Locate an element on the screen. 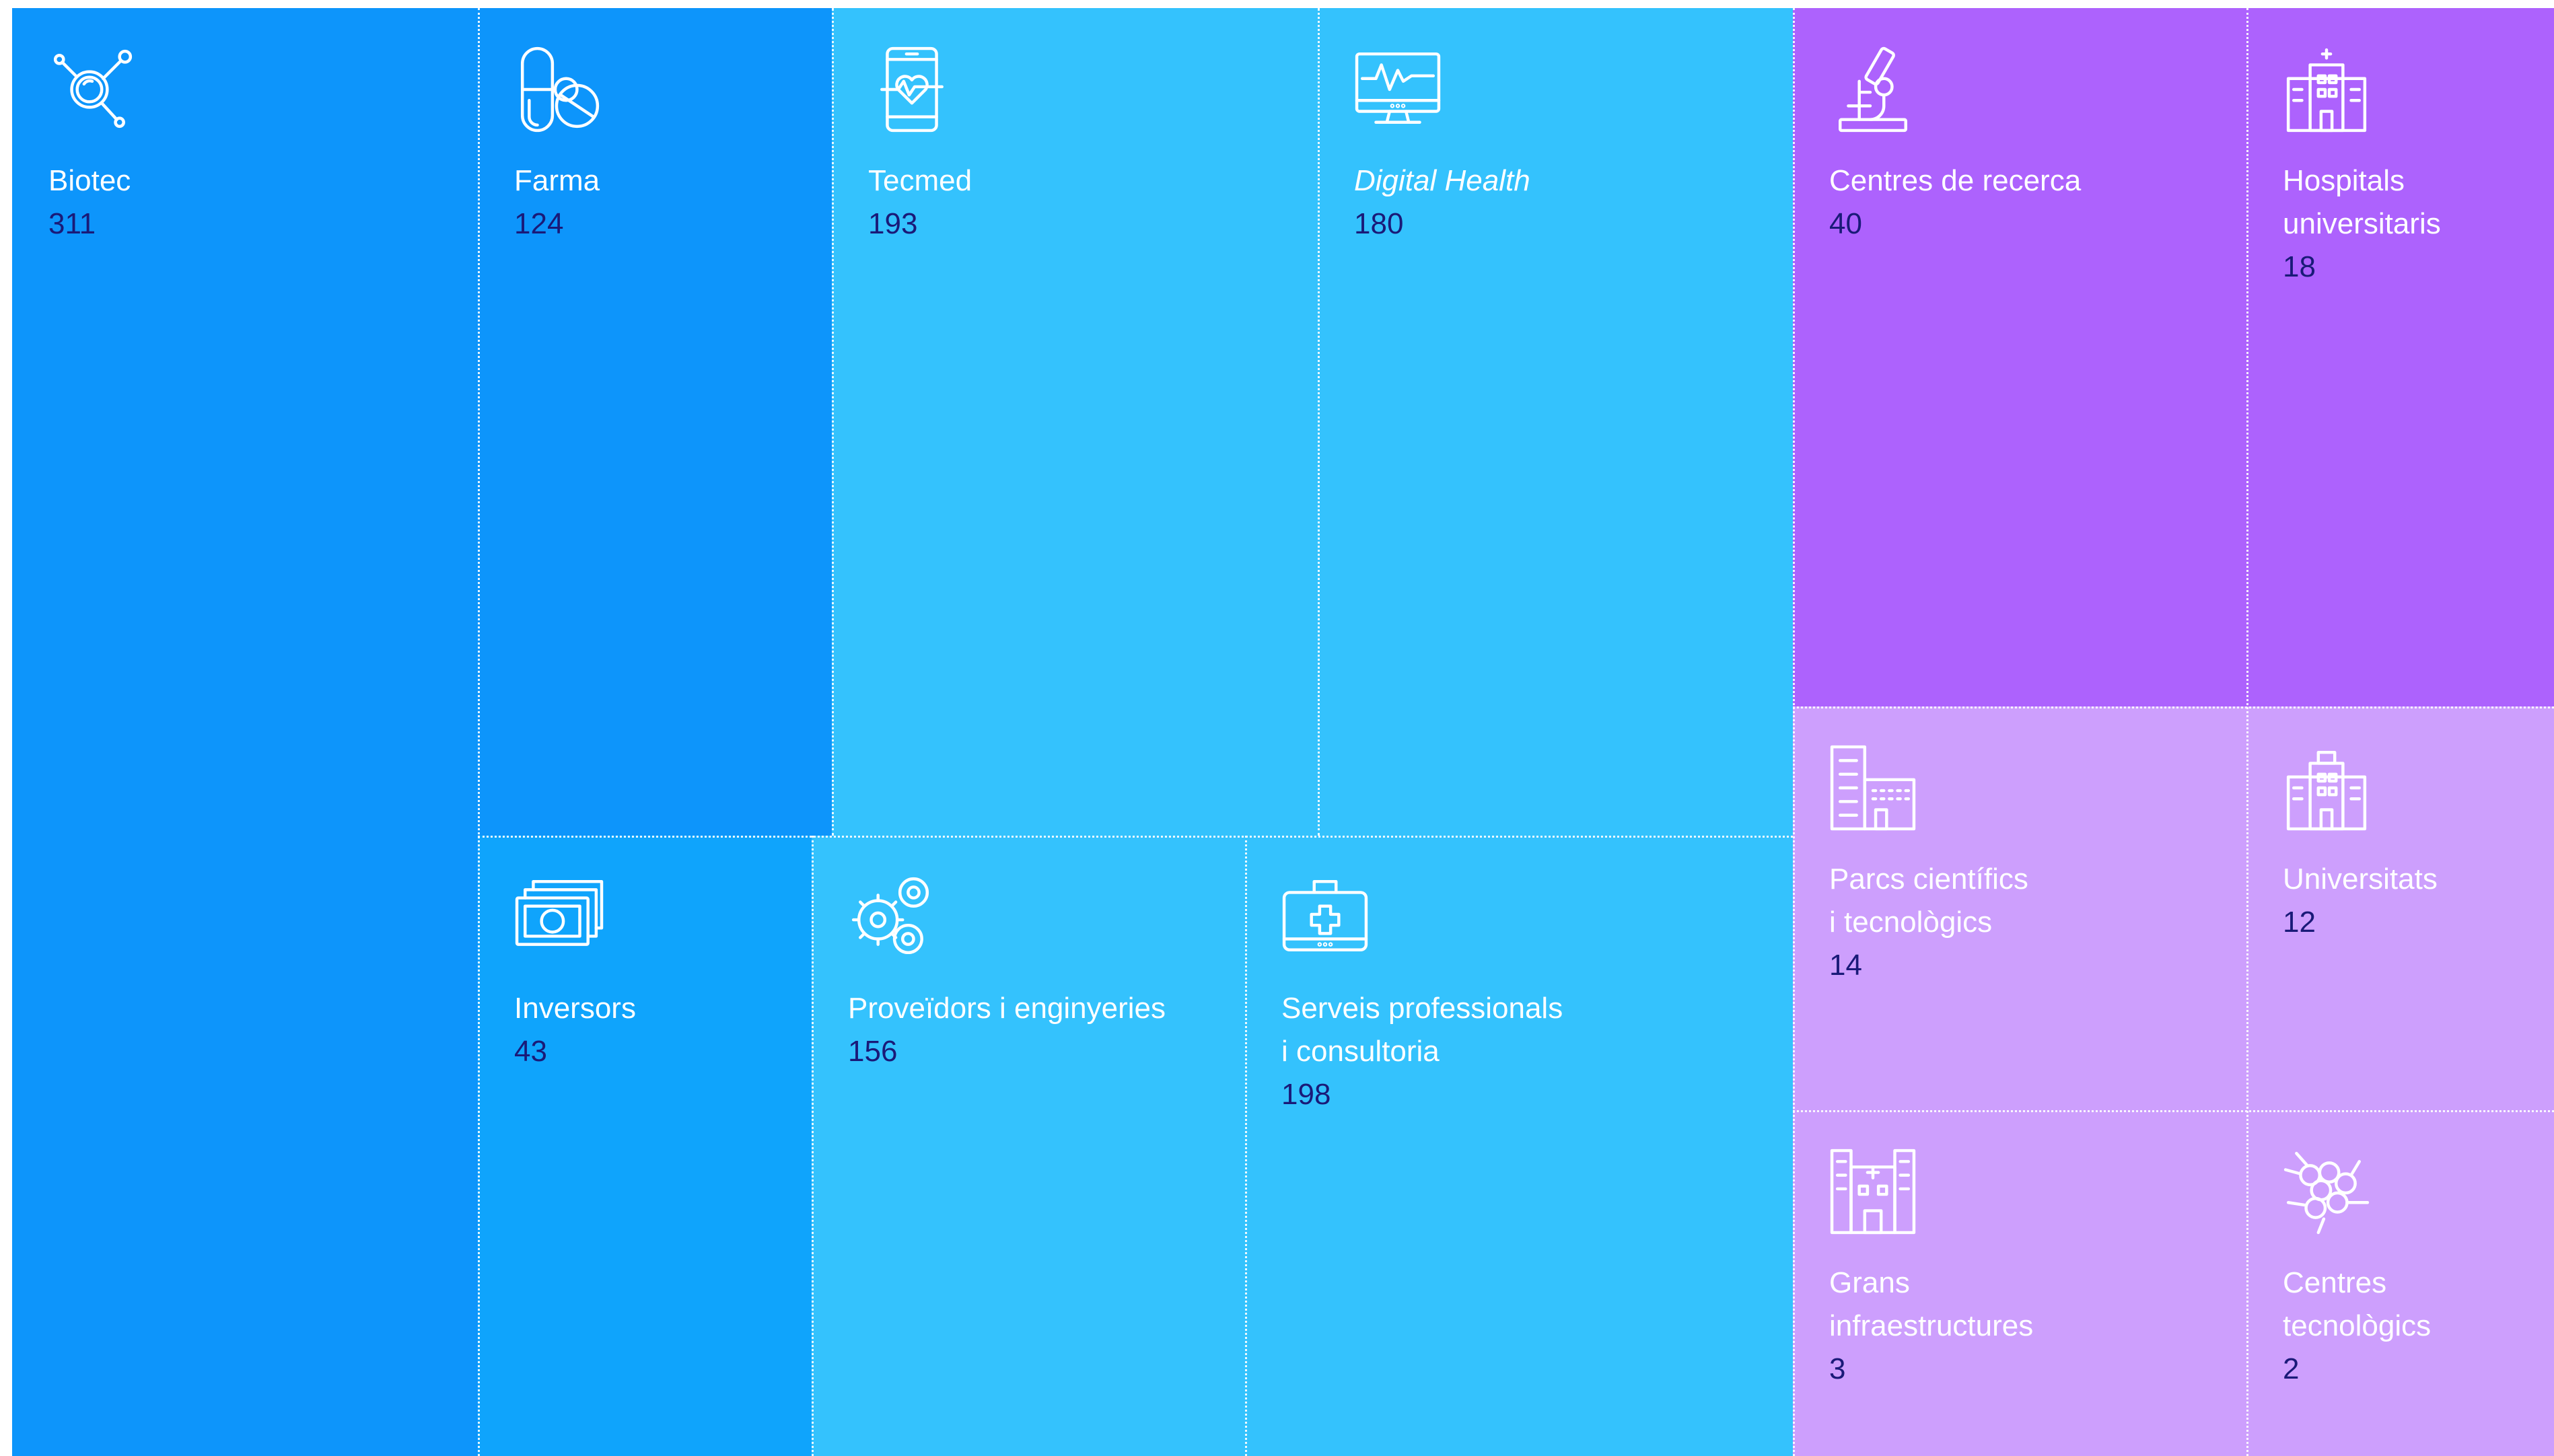 The image size is (2554, 1456). tile-value: 3 is located at coordinates (1837, 1368).